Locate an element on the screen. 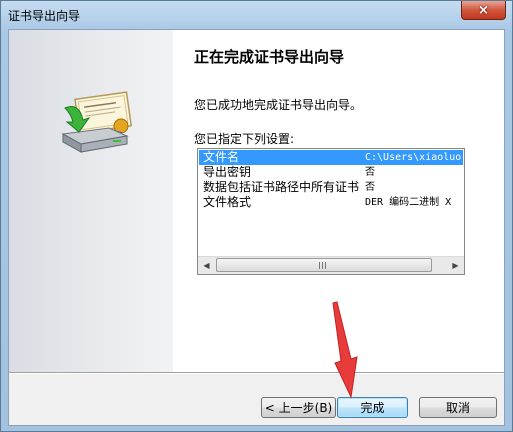 Image resolution: width=513 pixels, height=432 pixels. list-item: 文件名 C:\Users\xiaoluo is located at coordinates (331, 157).